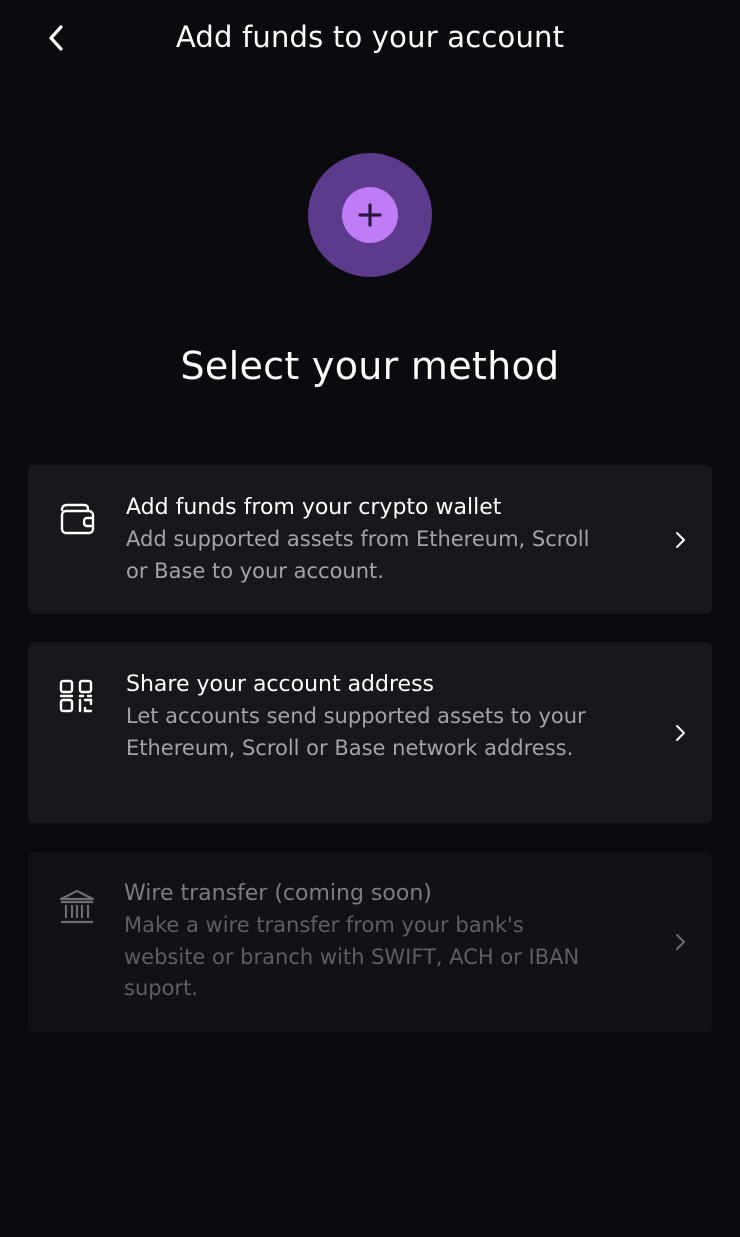  I want to click on hero-add-badge, so click(370, 215).